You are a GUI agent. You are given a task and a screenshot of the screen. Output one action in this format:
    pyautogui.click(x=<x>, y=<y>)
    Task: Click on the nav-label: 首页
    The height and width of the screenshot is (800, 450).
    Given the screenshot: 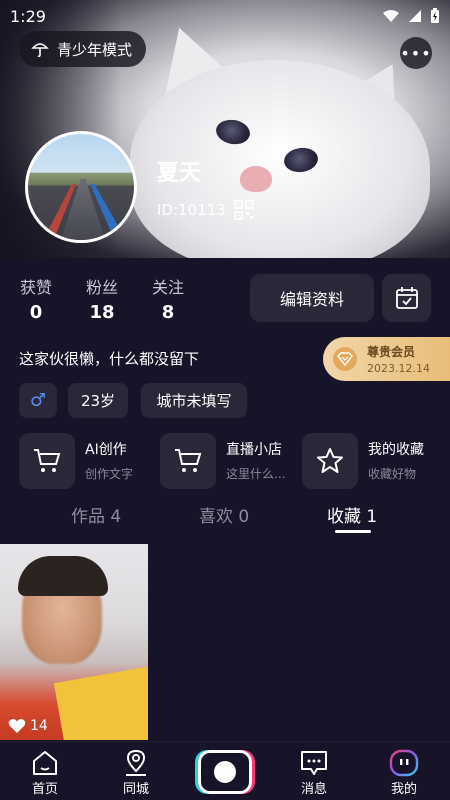 What is the action you would take?
    pyautogui.click(x=44, y=789)
    